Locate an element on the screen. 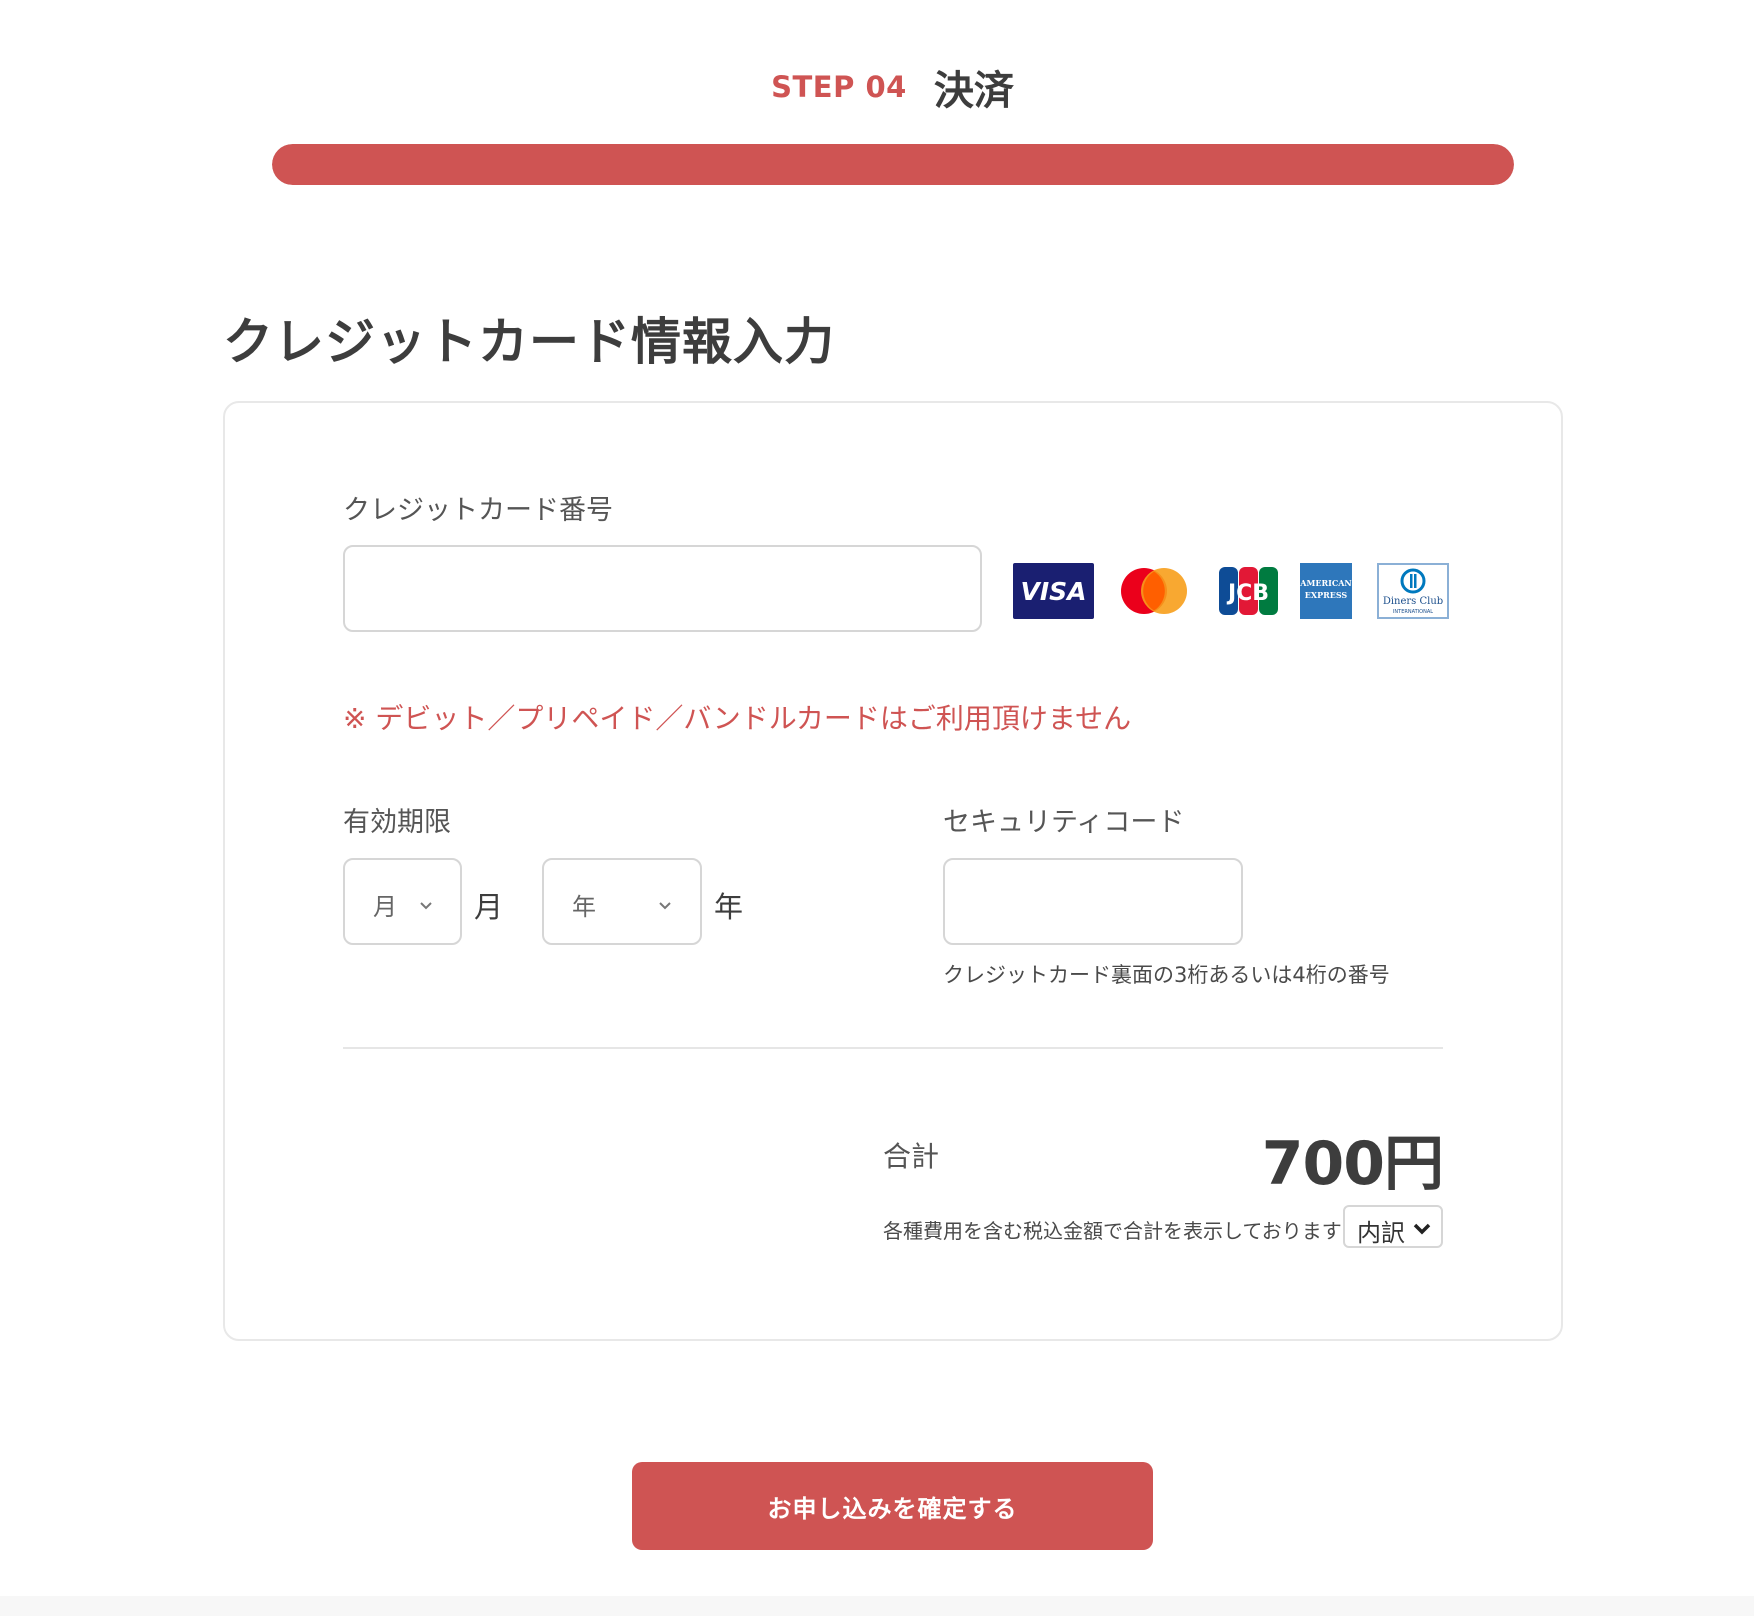  tax-note: 各種費用を含む税込金額で合計を表示しております is located at coordinates (1112, 1231).